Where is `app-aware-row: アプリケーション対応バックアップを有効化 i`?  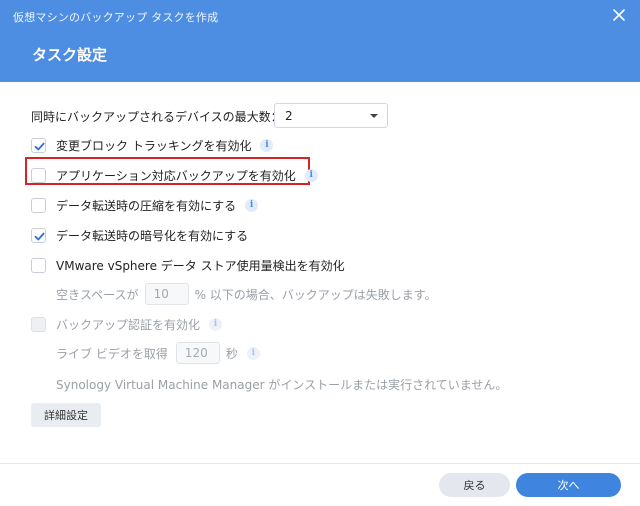 app-aware-row: アプリケーション対応バックアップを有効化 i is located at coordinates (174, 175).